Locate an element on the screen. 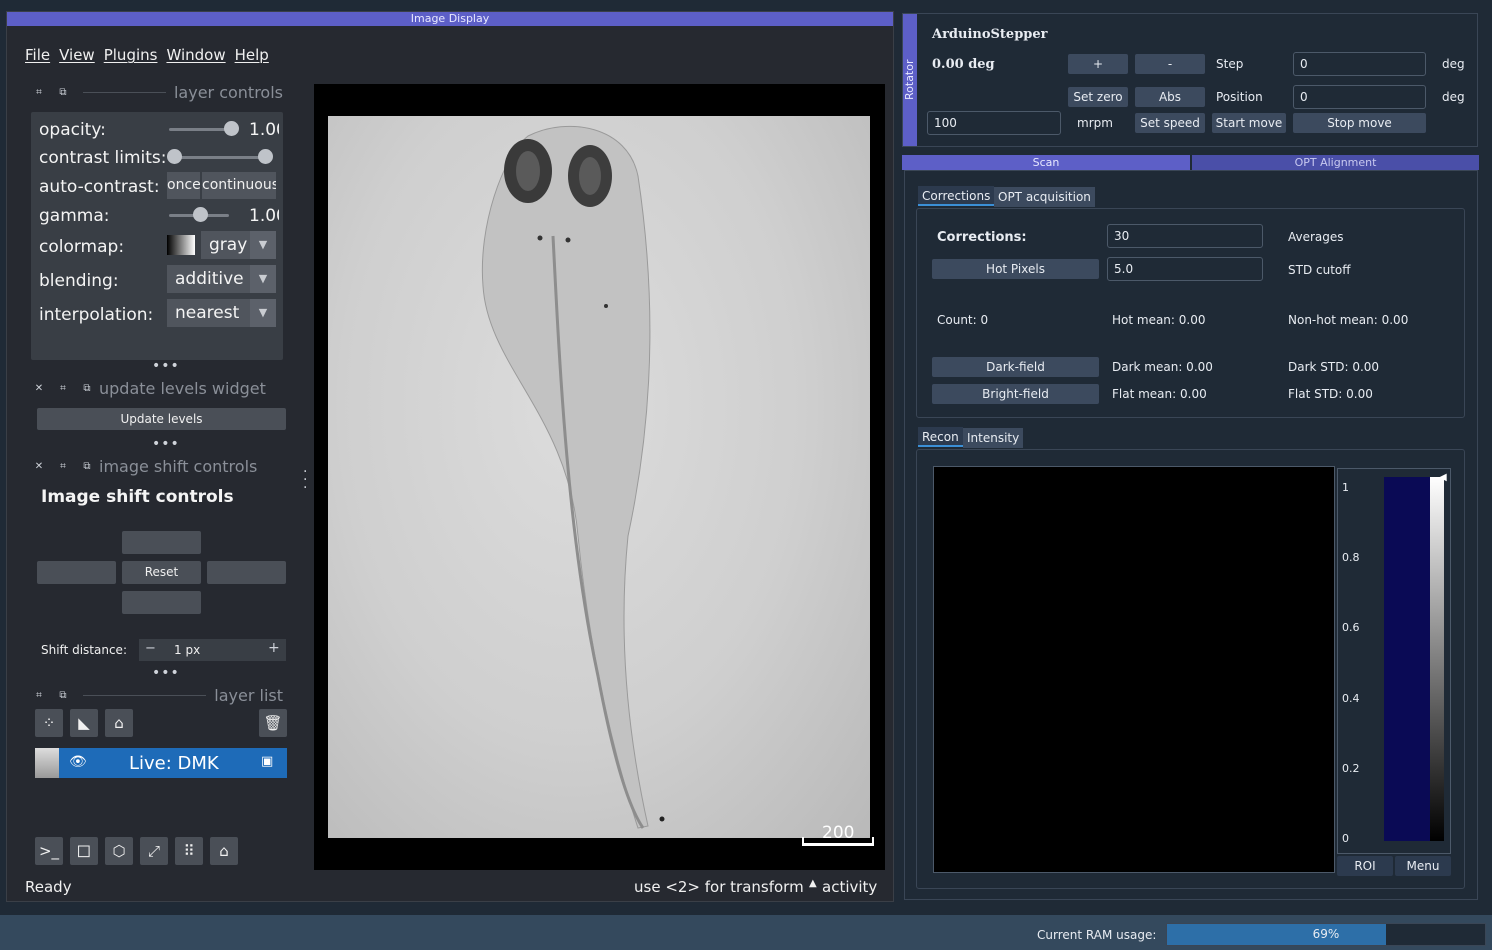  interpolation-combo: nearest ▼ is located at coordinates (221, 313).